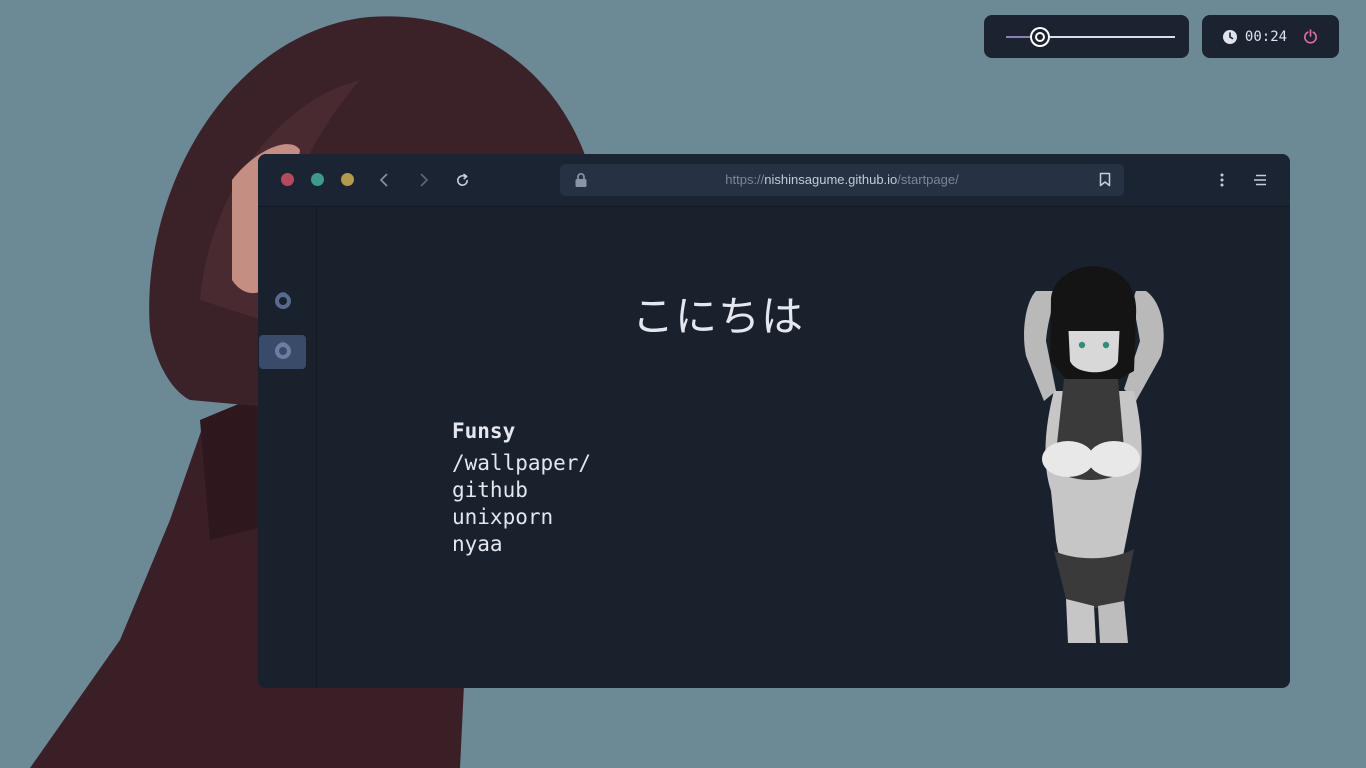 Image resolution: width=1366 pixels, height=768 pixels. I want to click on character-illustration, so click(1094, 454).